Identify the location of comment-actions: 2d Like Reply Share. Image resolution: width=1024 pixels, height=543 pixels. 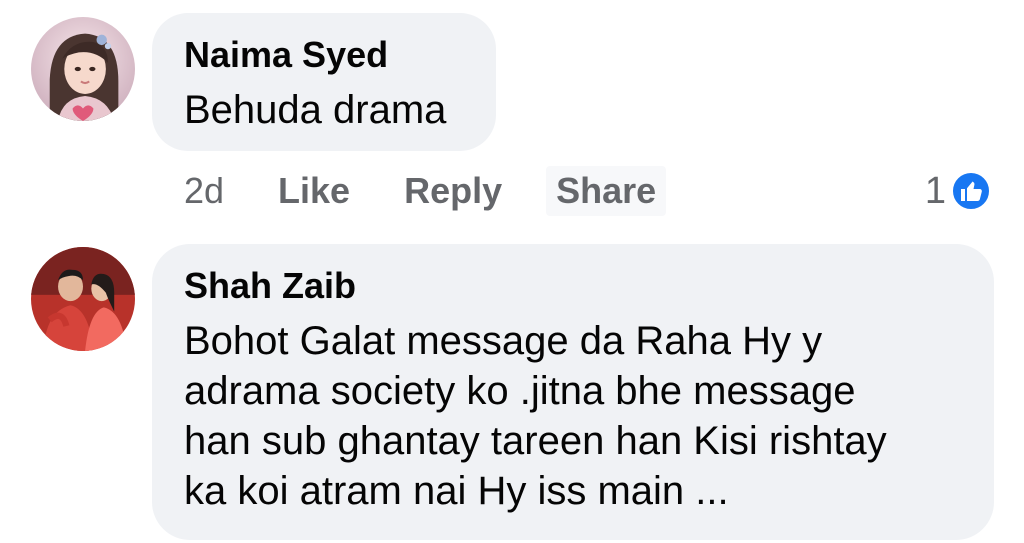
(452, 191).